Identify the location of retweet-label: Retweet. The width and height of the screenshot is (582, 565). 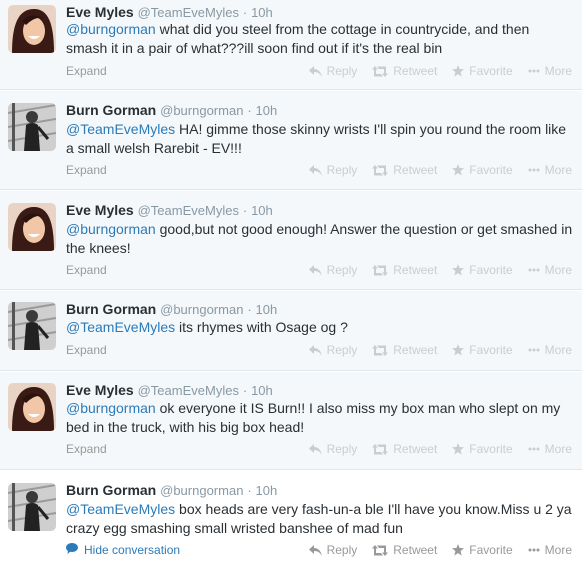
(415, 170).